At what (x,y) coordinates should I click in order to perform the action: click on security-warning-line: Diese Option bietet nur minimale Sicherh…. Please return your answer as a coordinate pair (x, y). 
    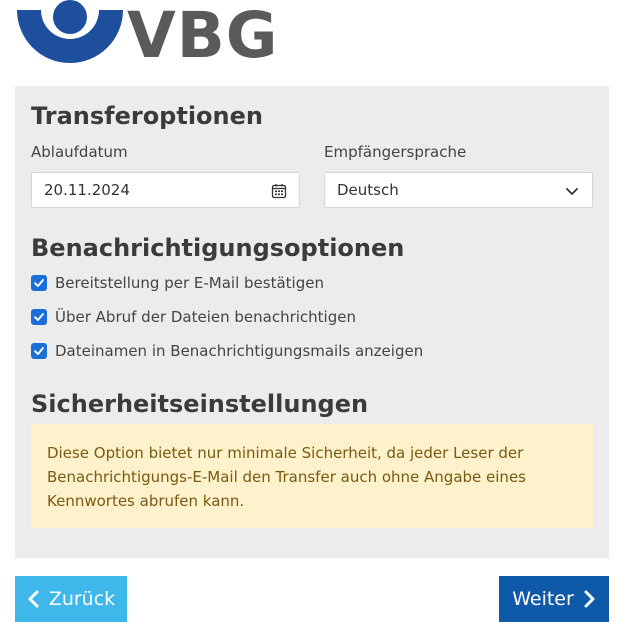
    Looking at the image, I should click on (285, 453).